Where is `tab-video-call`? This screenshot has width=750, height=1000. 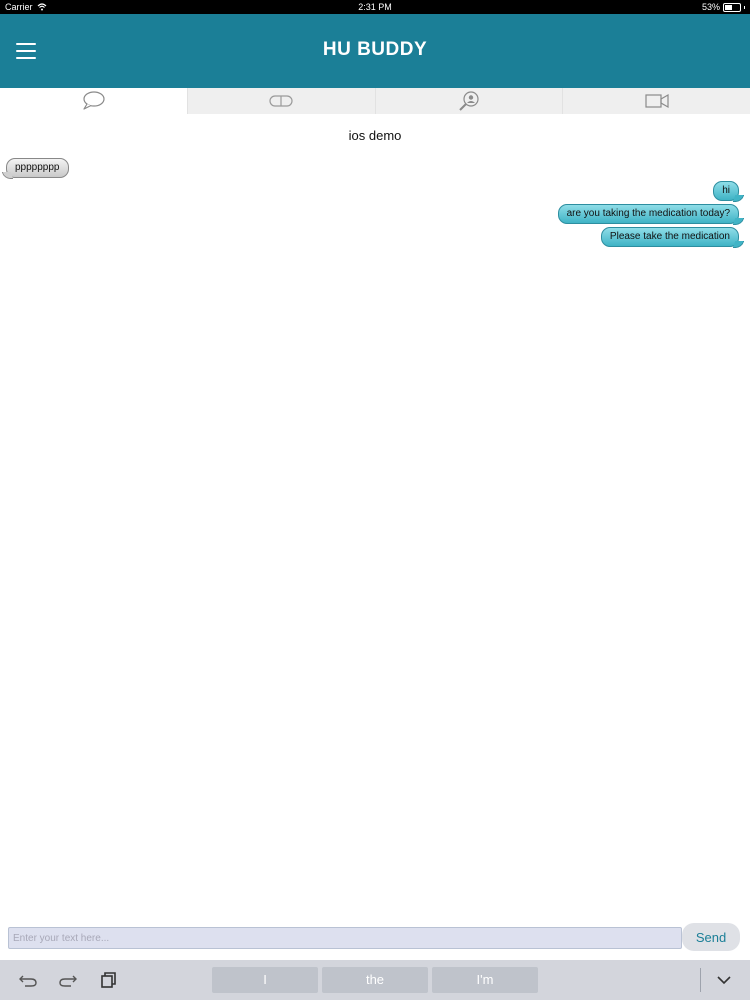 tab-video-call is located at coordinates (656, 101).